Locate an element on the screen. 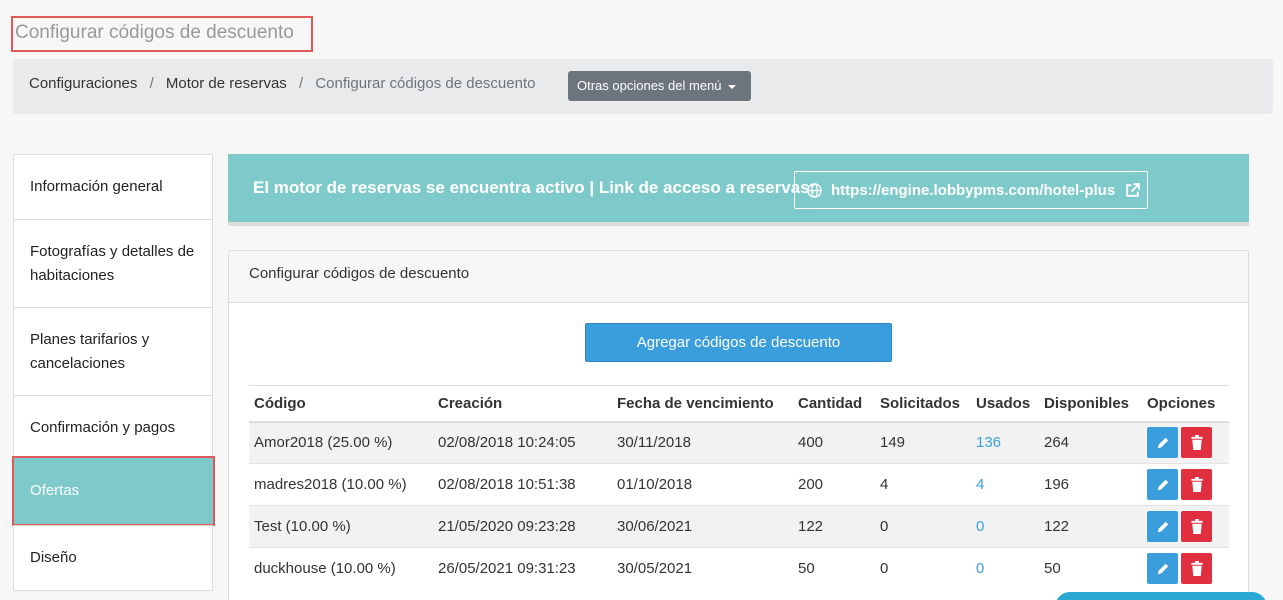 Image resolution: width=1283 pixels, height=600 pixels. sidebar-item-confirmacion-pagos: Confirmación y pagos is located at coordinates (113, 428).